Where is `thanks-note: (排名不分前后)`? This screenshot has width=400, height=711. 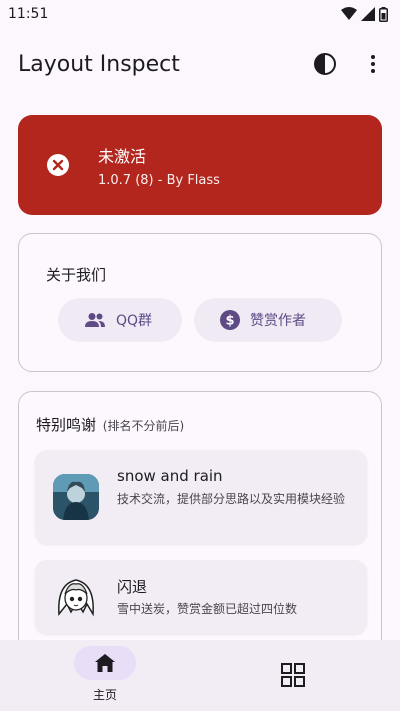
thanks-note: (排名不分前后) is located at coordinates (143, 426).